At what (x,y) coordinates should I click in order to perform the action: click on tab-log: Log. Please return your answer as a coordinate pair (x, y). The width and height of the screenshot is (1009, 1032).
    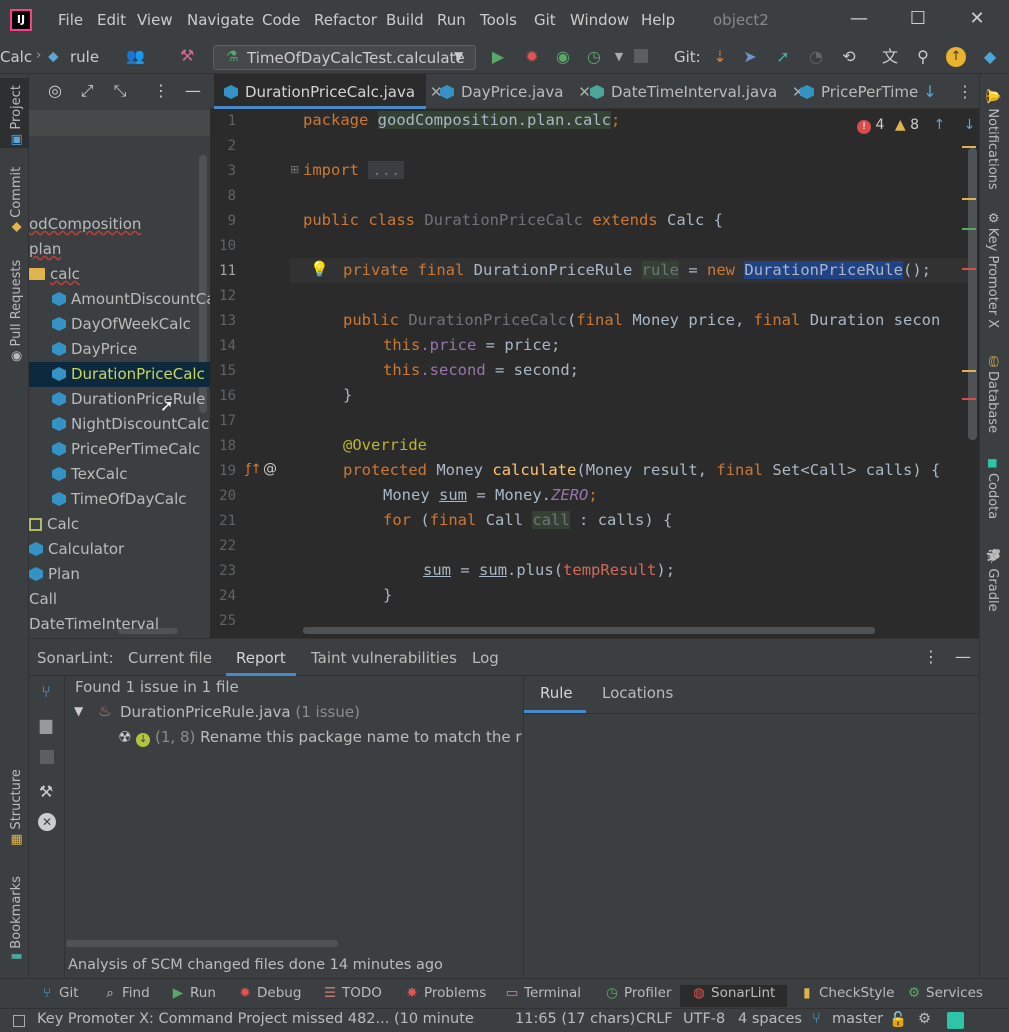
    Looking at the image, I should click on (485, 658).